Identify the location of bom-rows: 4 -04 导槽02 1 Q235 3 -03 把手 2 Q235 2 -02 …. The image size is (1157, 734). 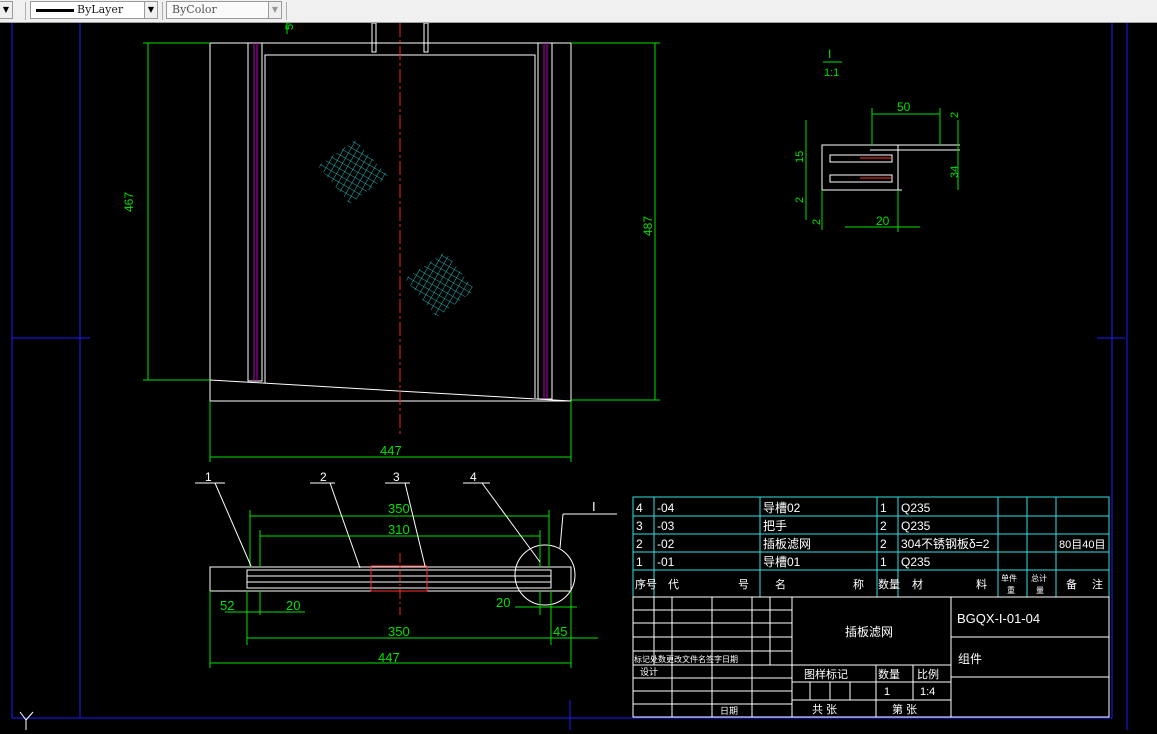
(870, 535).